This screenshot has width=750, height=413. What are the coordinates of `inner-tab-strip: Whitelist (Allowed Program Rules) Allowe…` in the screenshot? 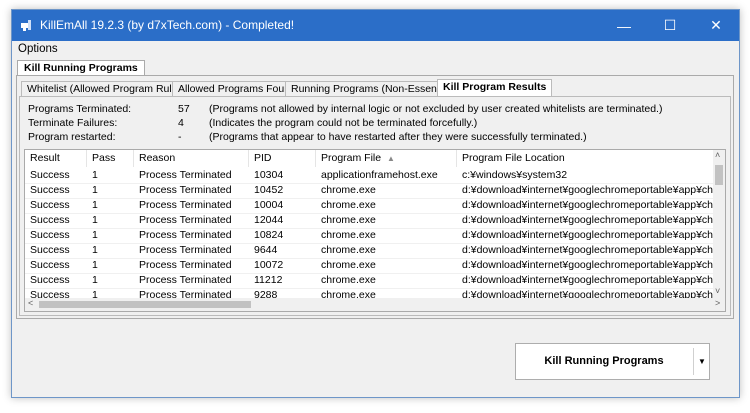 It's located at (374, 88).